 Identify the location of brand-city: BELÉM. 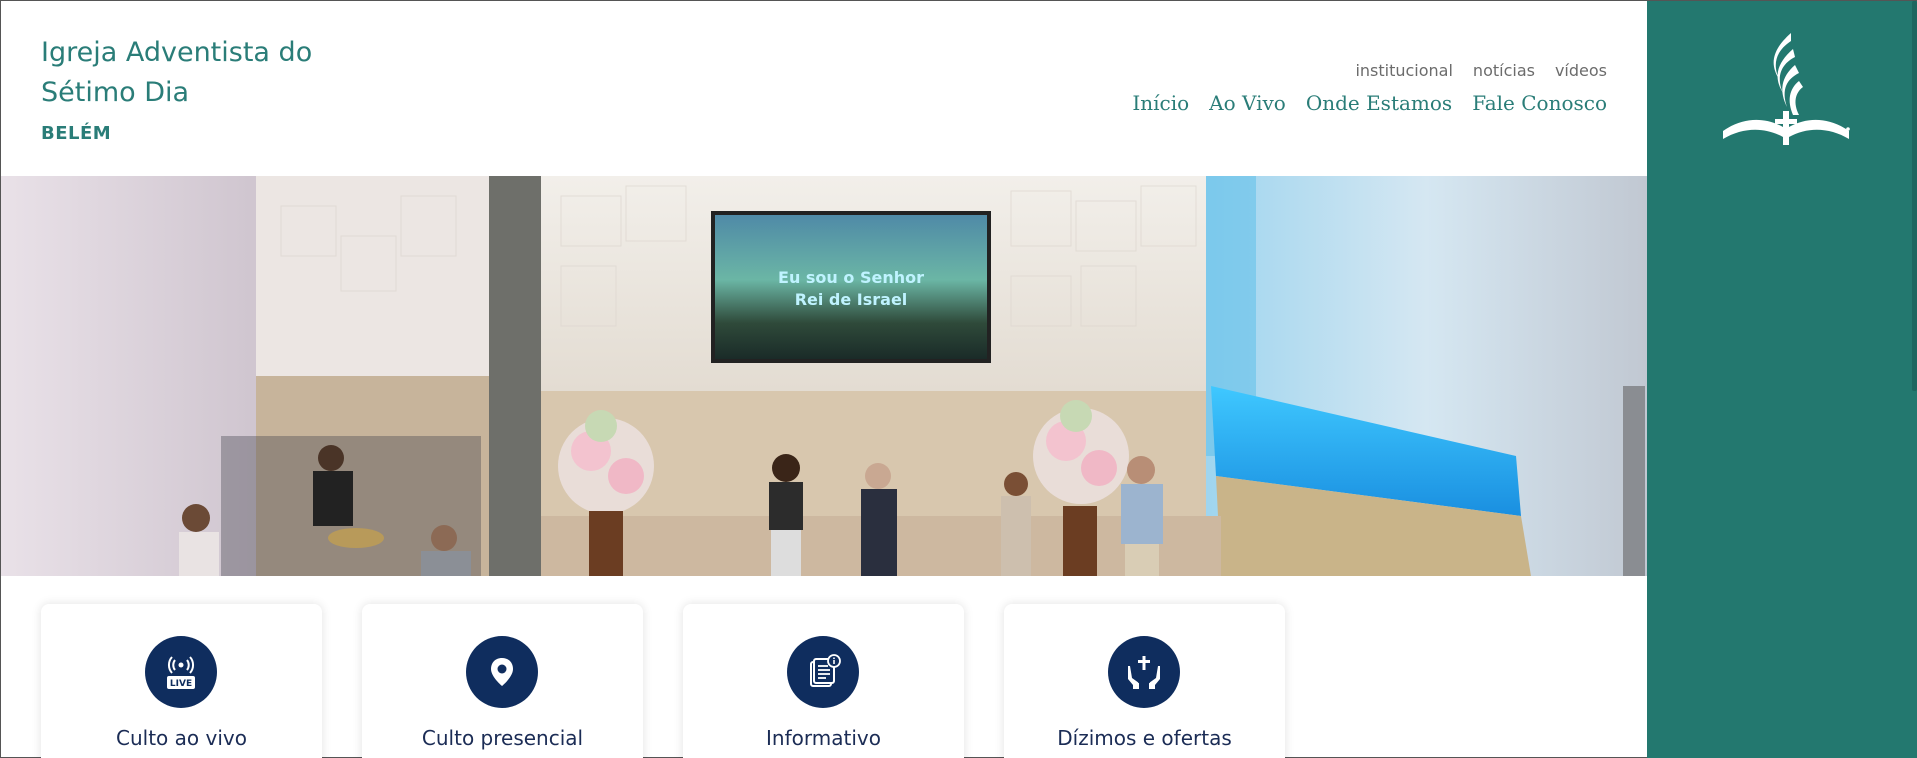
(76, 133).